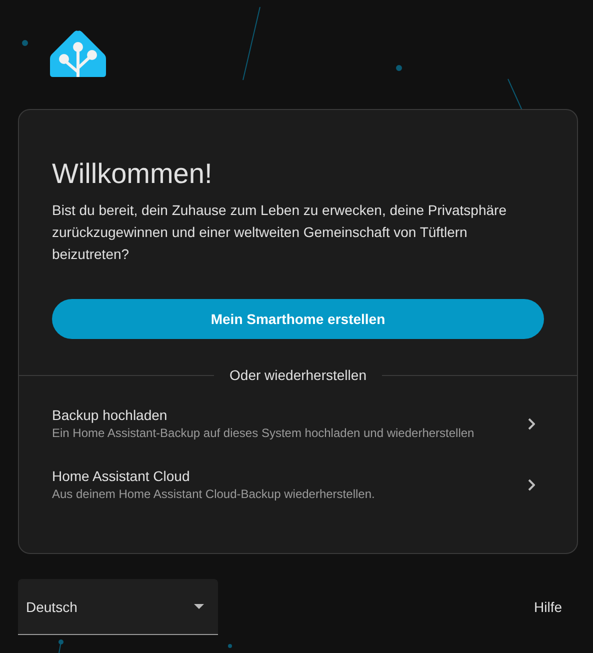 Image resolution: width=593 pixels, height=653 pixels. Describe the element at coordinates (121, 476) in the screenshot. I see `option-title: Home Assistant Cloud` at that location.